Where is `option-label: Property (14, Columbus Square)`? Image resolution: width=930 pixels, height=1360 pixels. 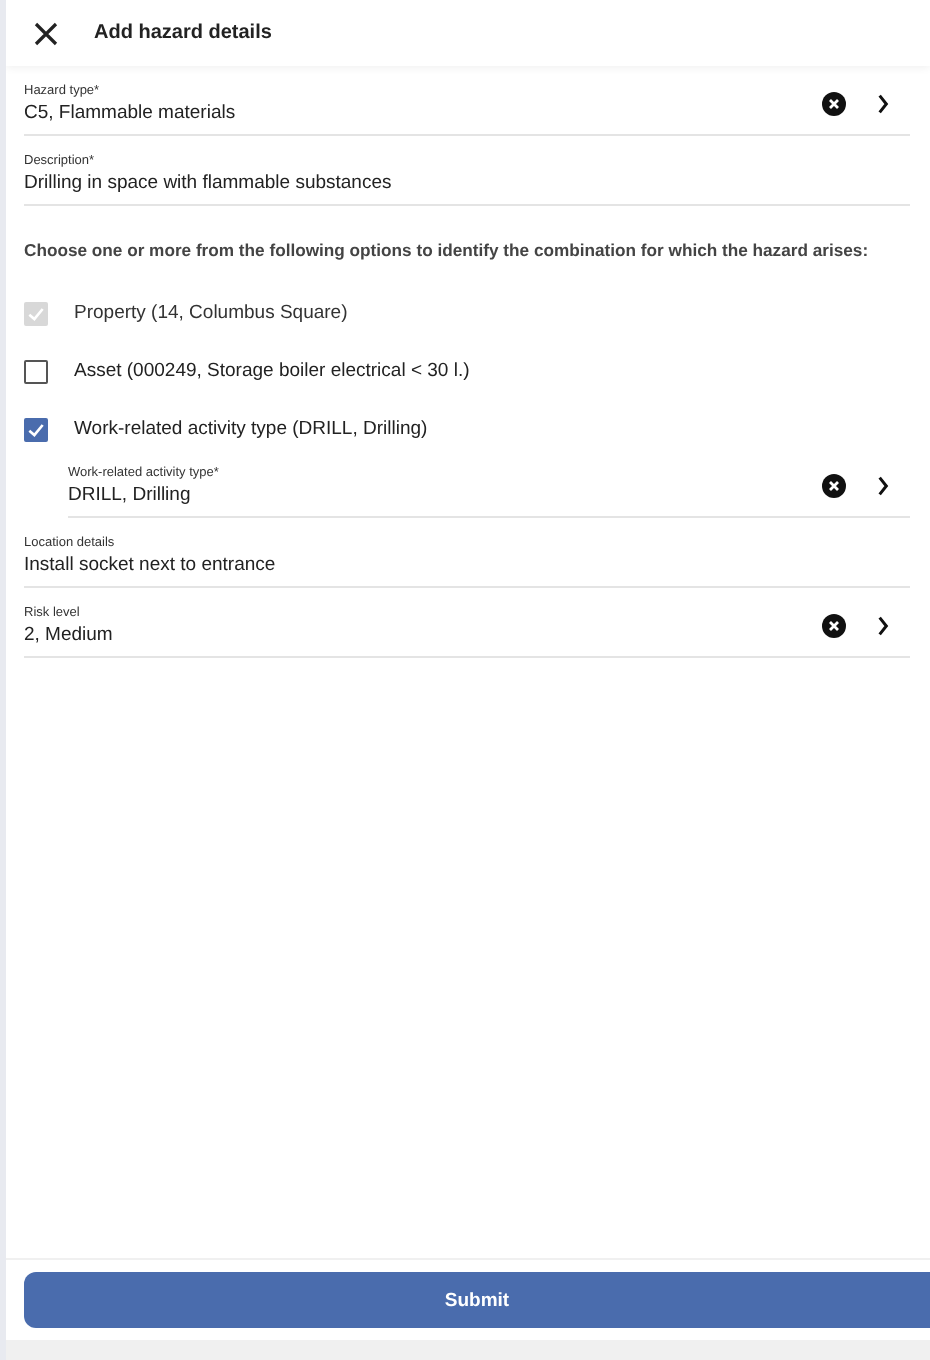
option-label: Property (14, Columbus Square) is located at coordinates (211, 313).